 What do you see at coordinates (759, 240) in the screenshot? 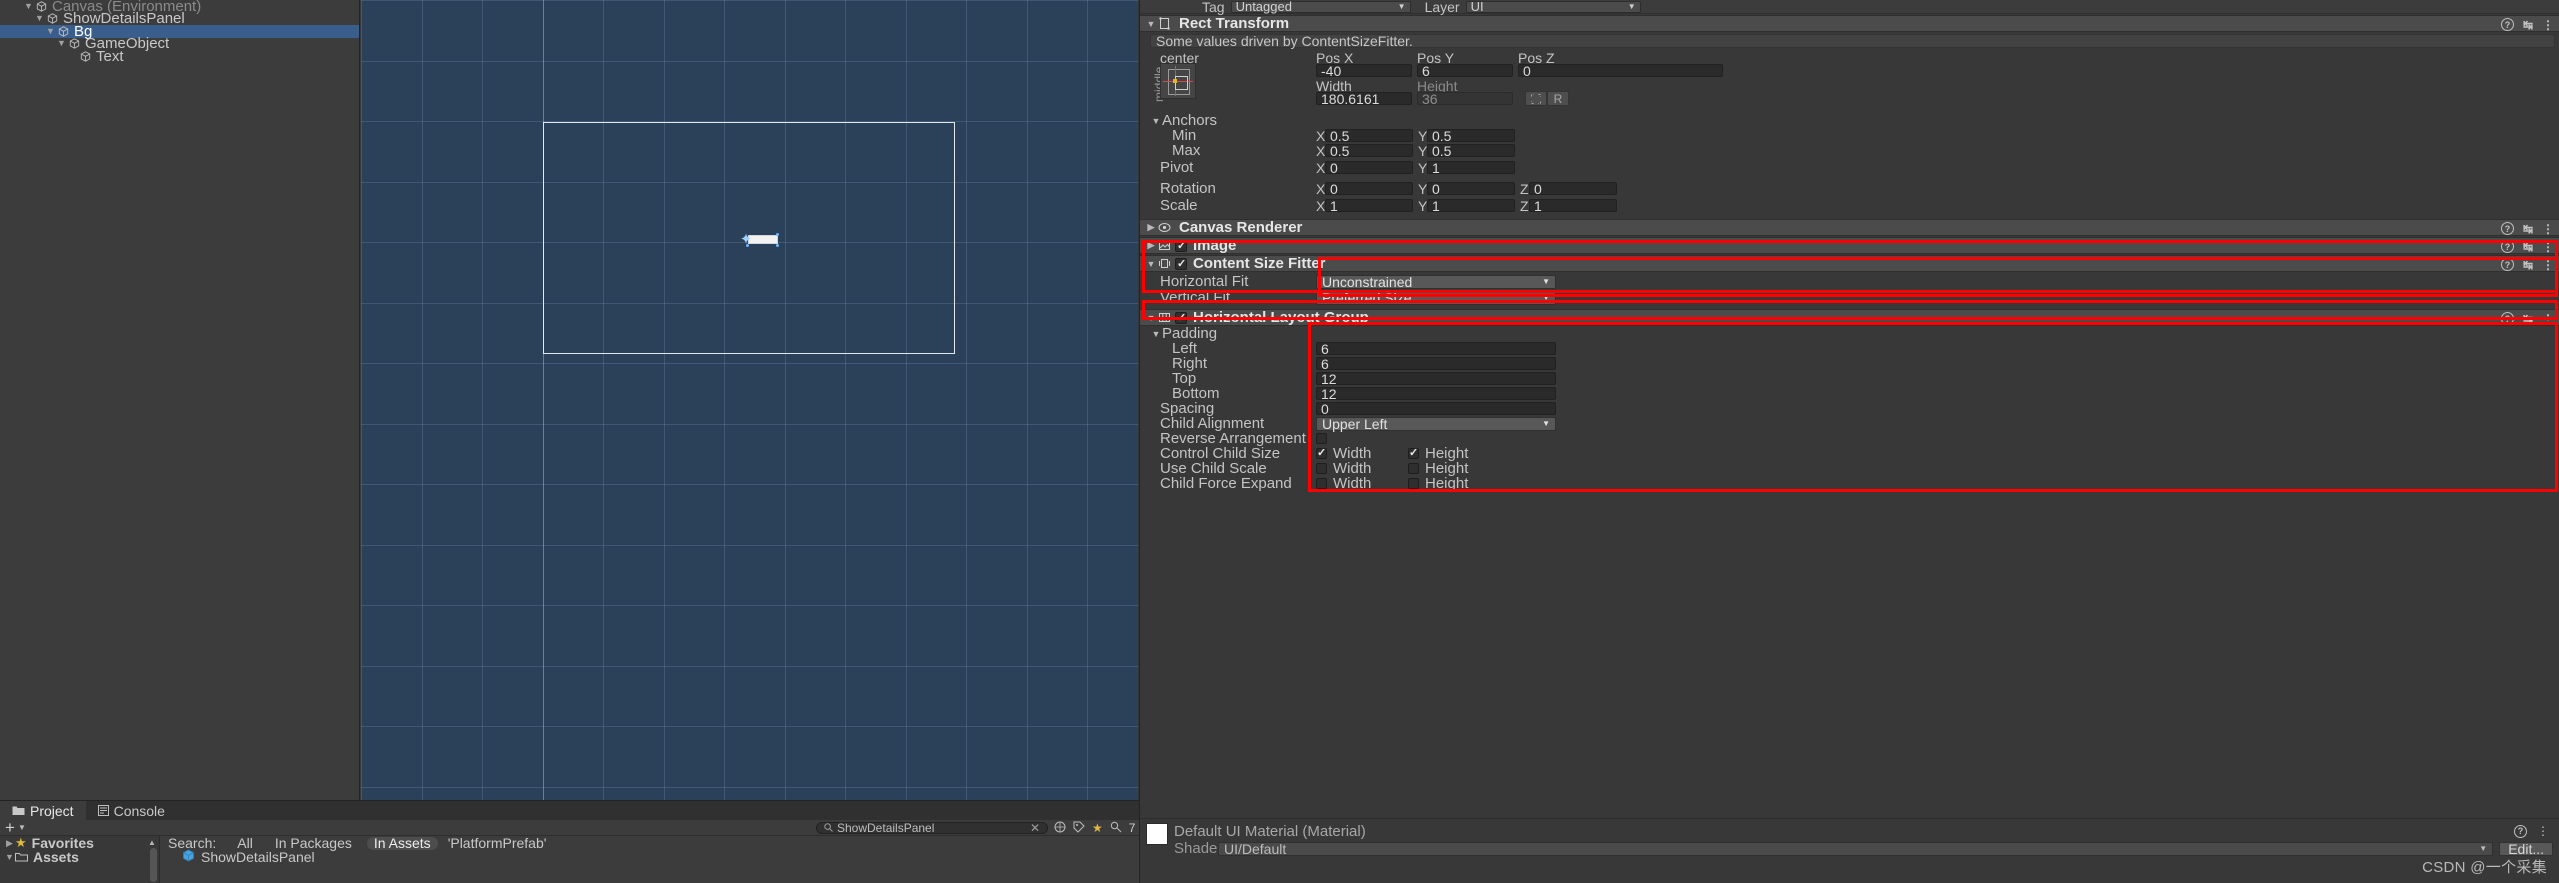
I see `selected-ui-element-gizmo: ✦` at bounding box center [759, 240].